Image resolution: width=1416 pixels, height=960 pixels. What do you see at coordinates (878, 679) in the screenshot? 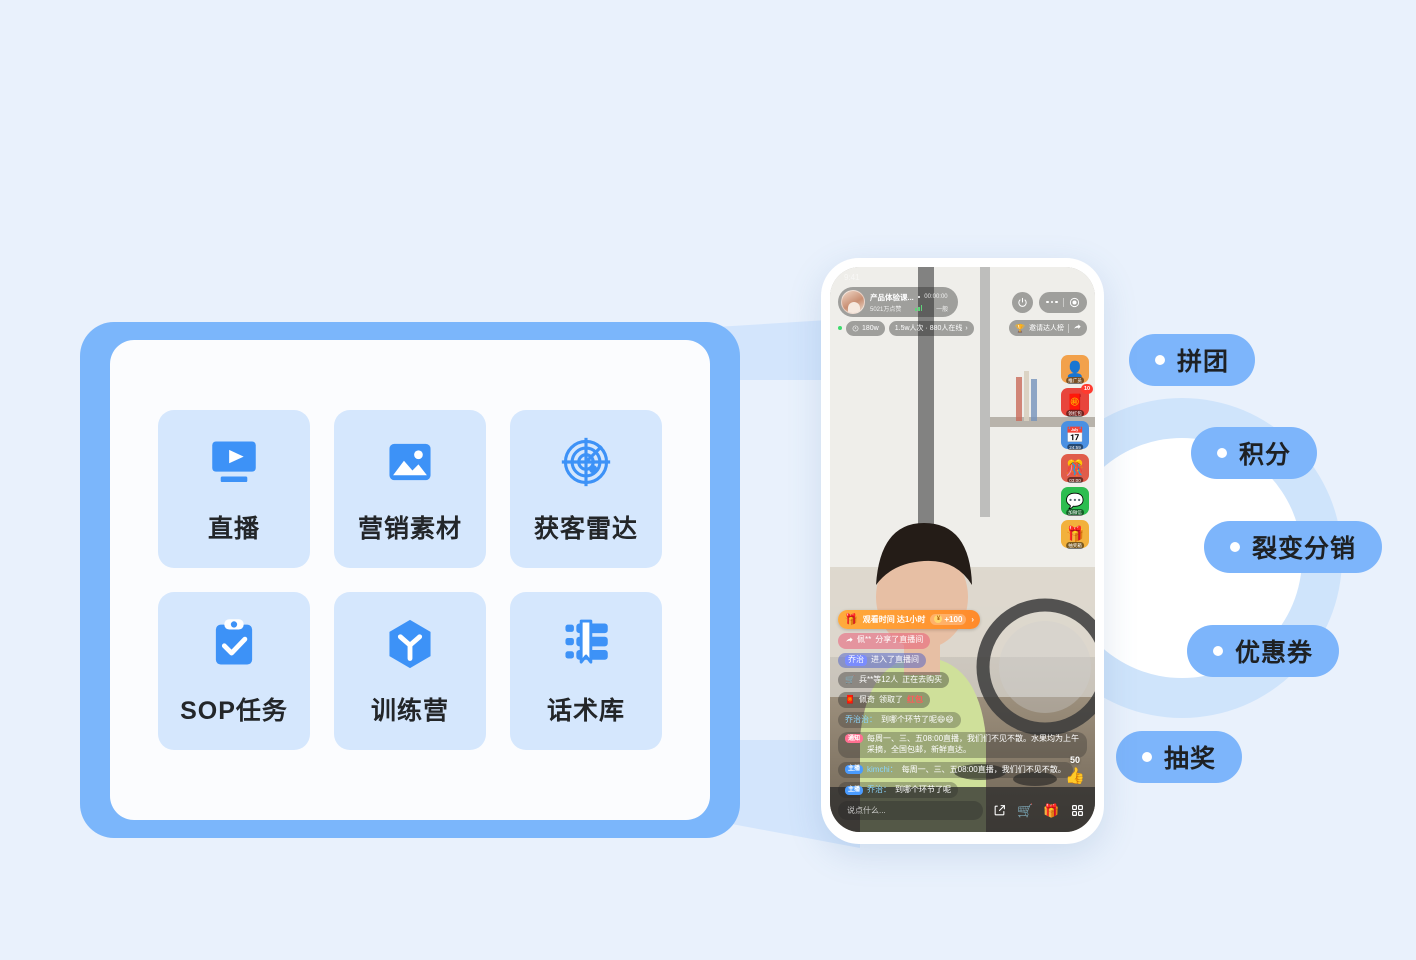
I see `chat-user: 兵**等12人` at bounding box center [878, 679].